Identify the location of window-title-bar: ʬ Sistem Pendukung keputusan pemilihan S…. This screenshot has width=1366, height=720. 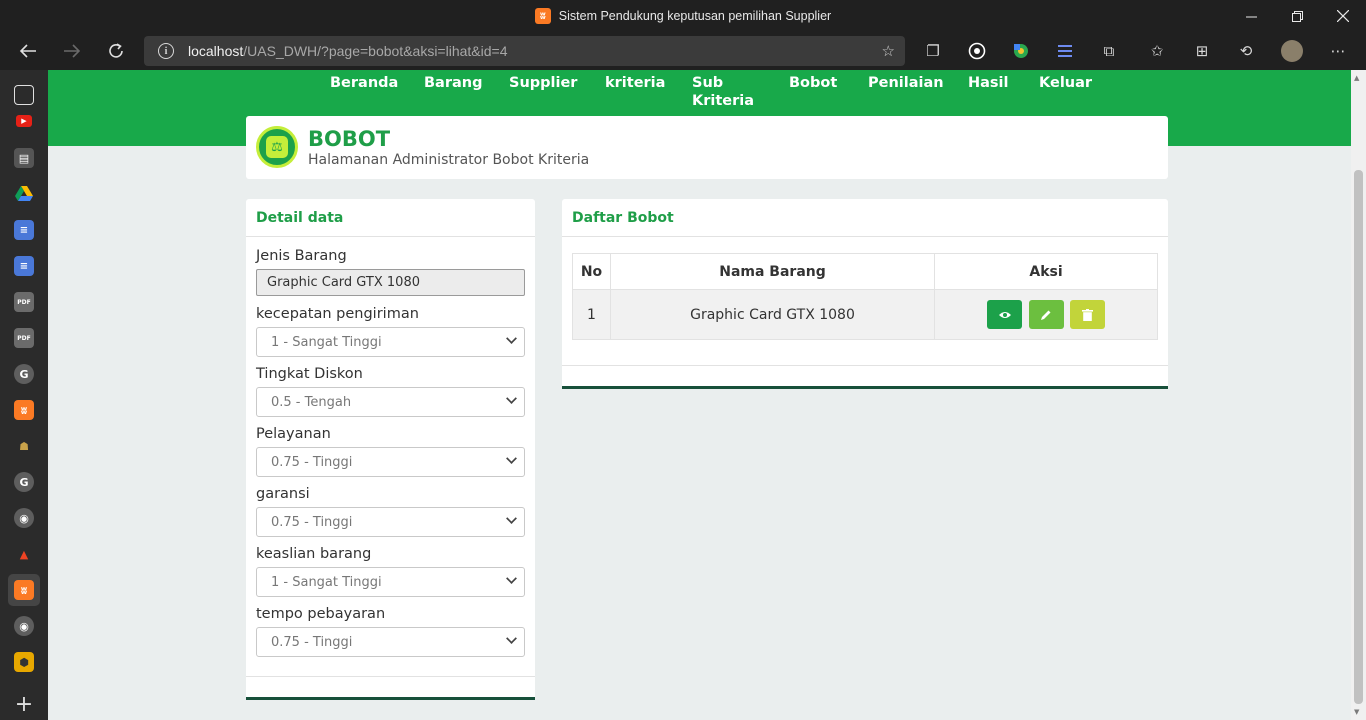
(683, 16).